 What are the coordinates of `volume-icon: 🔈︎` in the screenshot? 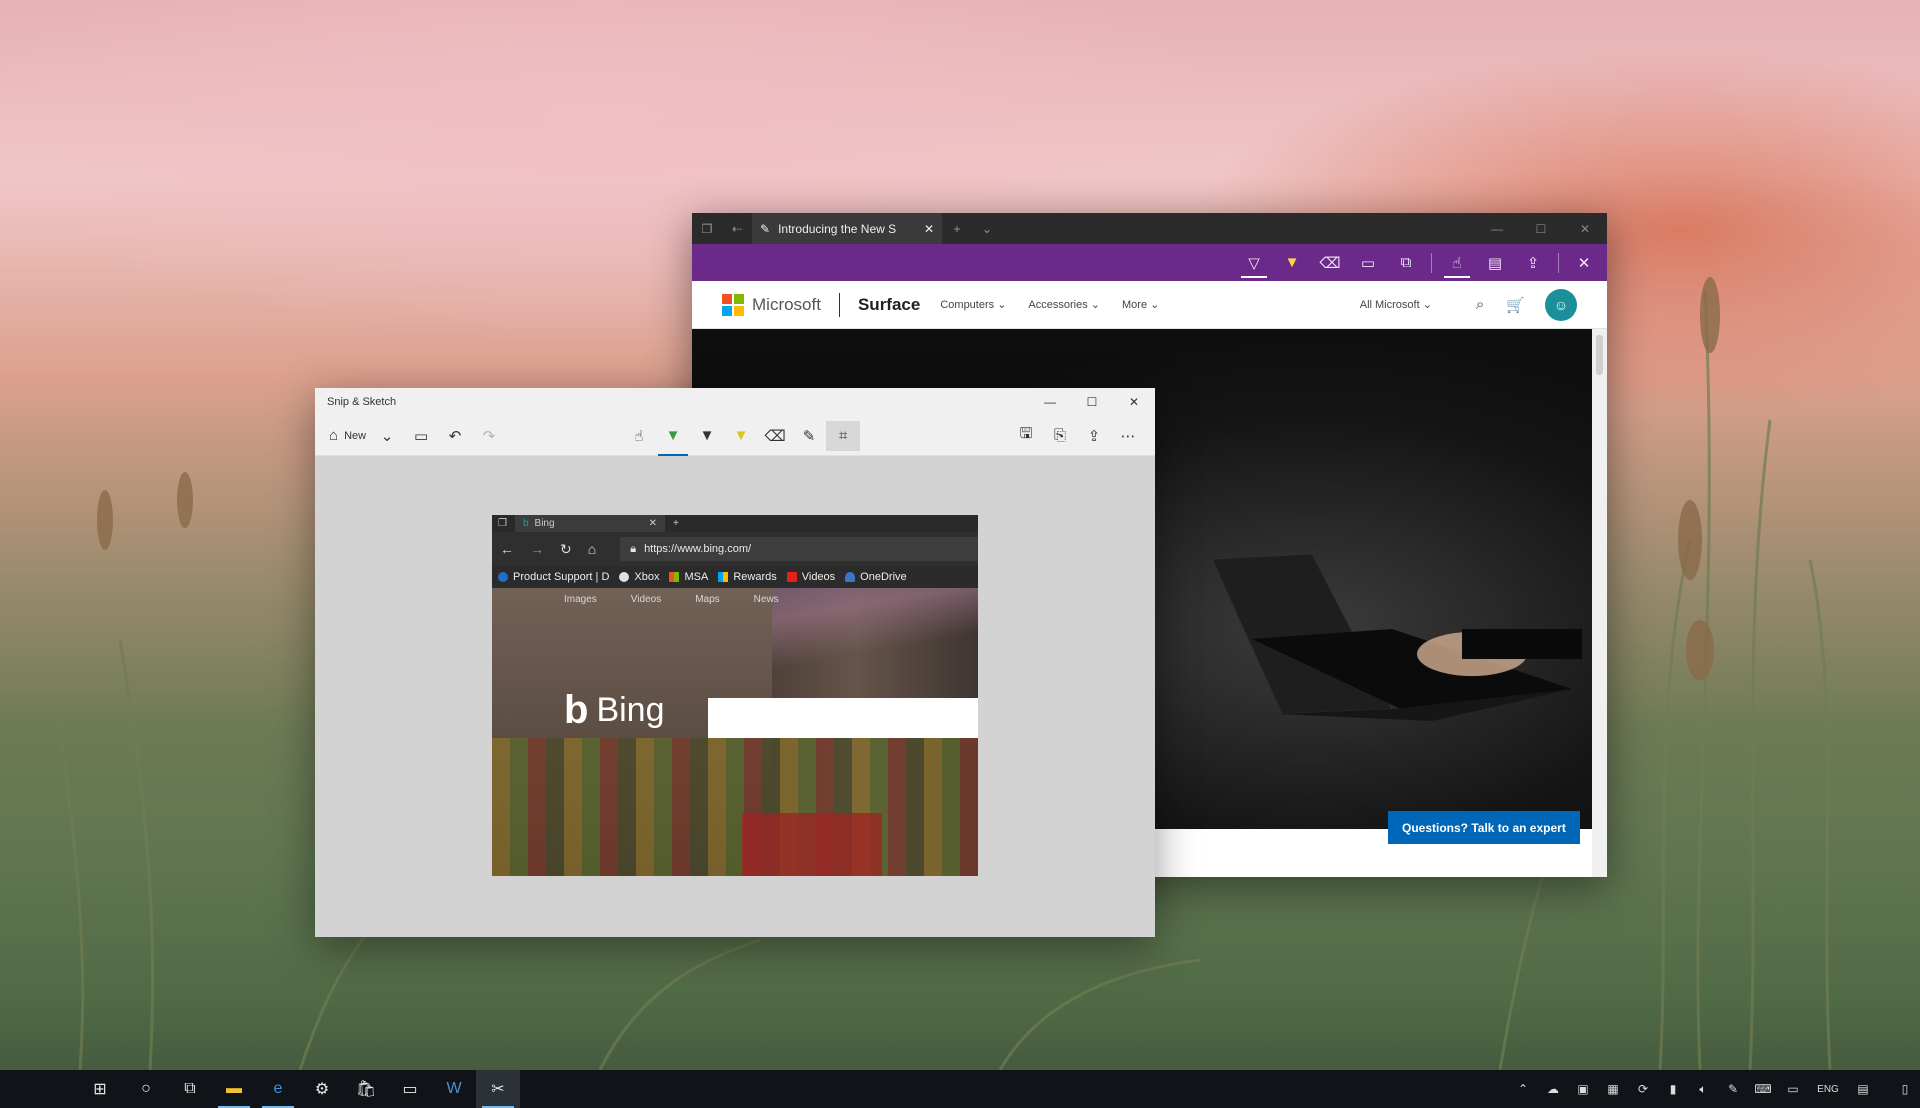 It's located at (1703, 1089).